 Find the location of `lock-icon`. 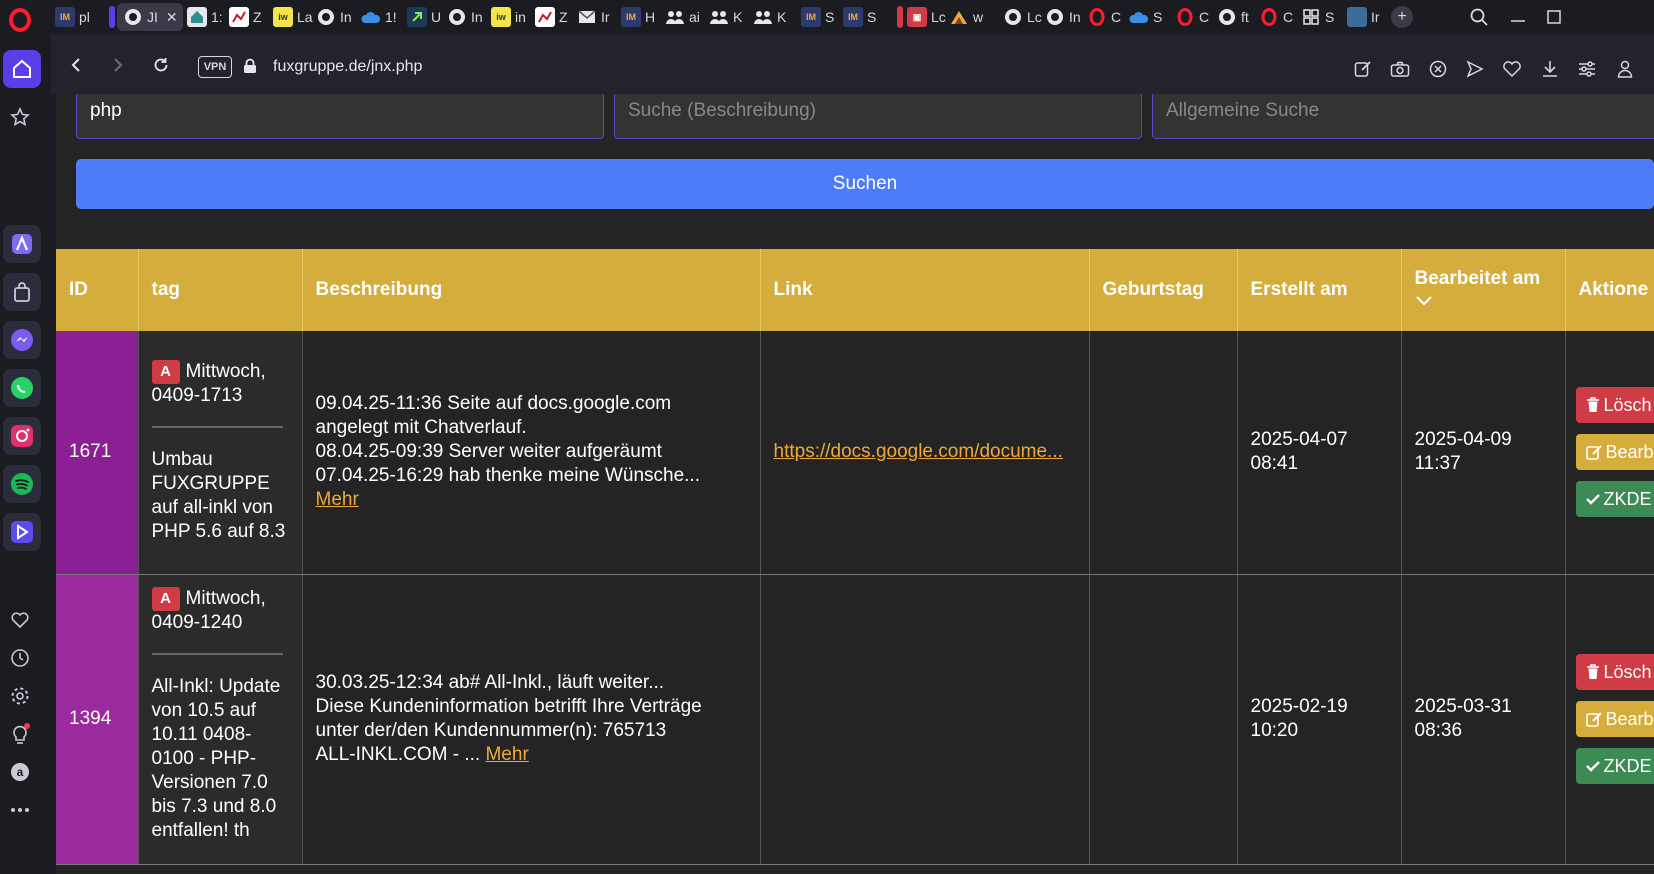

lock-icon is located at coordinates (250, 68).